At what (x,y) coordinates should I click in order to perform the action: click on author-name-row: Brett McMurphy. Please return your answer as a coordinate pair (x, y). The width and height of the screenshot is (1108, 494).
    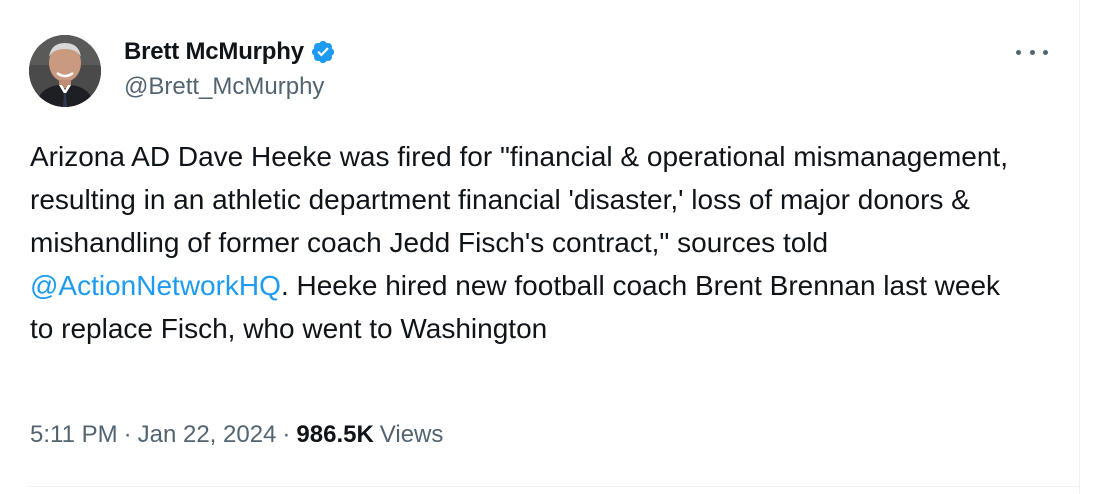
    Looking at the image, I should click on (230, 52).